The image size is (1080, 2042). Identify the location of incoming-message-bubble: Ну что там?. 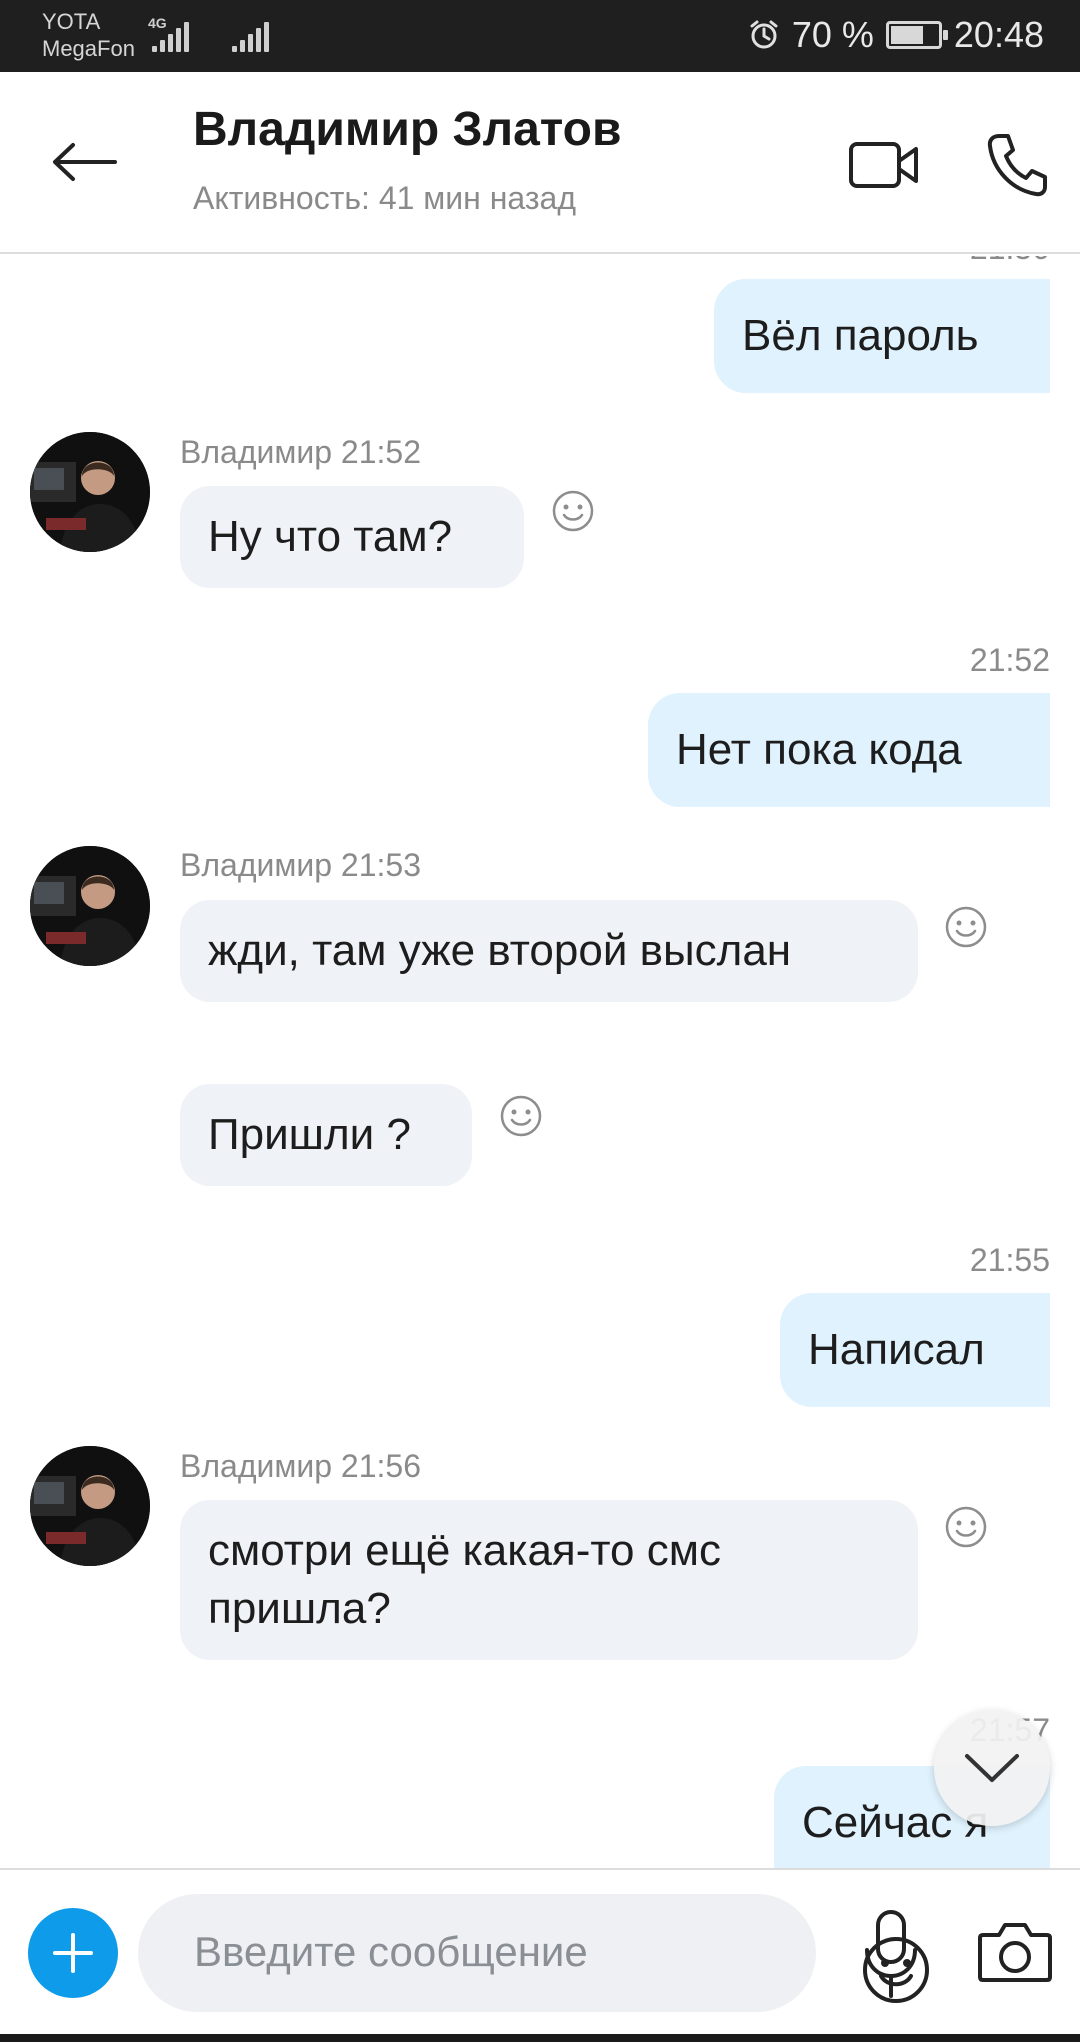
(352, 537).